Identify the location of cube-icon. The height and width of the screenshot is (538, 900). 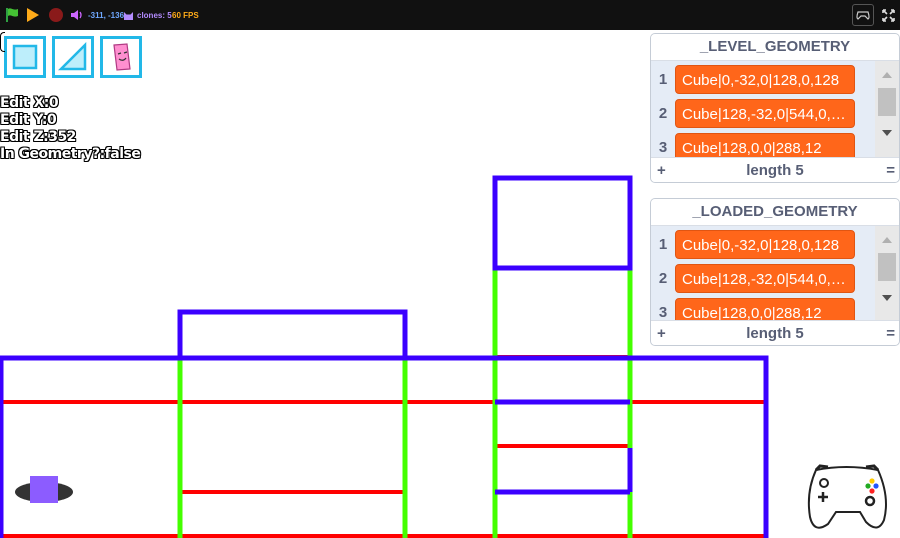
(25, 57).